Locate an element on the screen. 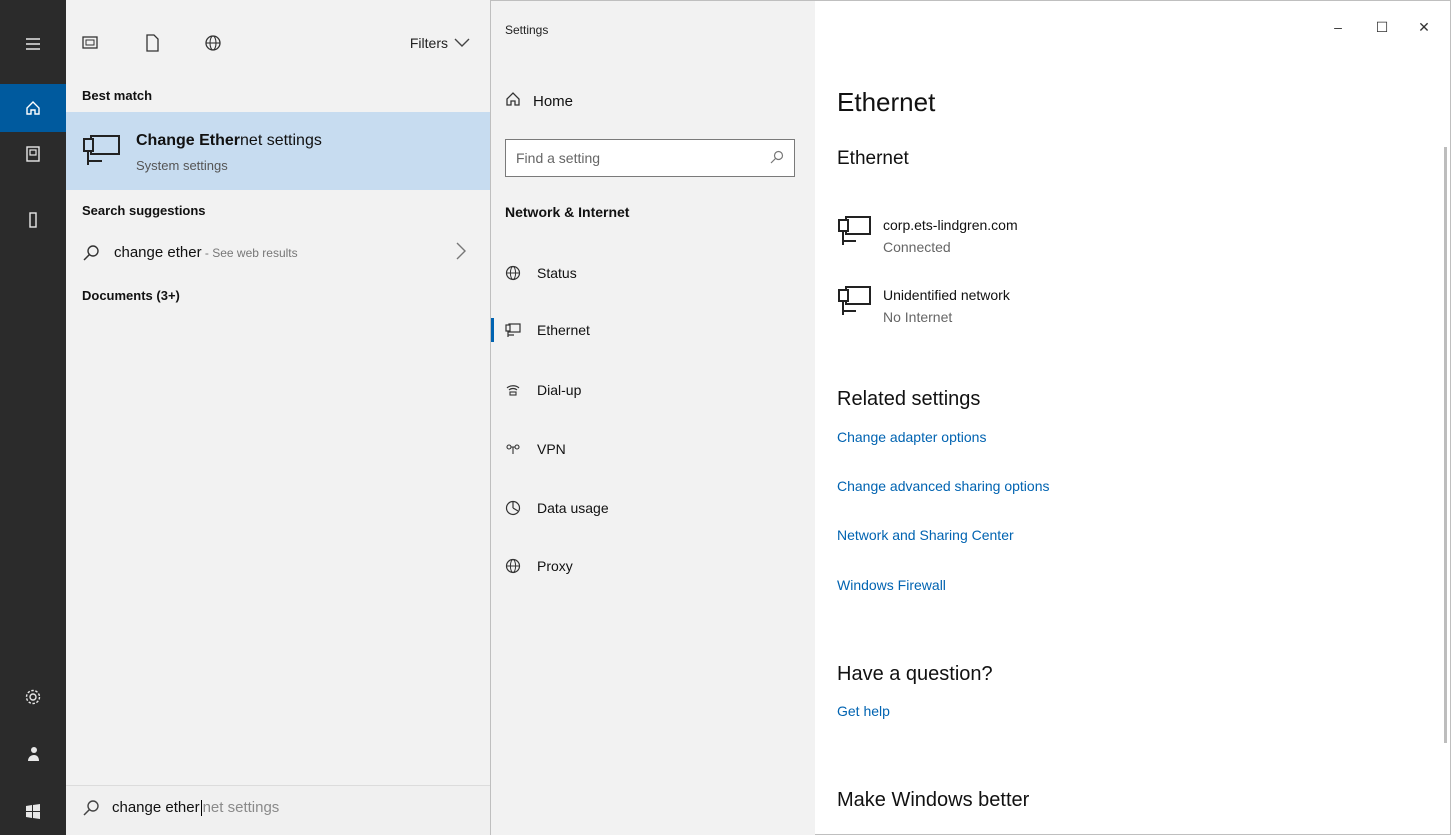  nav-group-title: Network & Internet is located at coordinates (567, 212).